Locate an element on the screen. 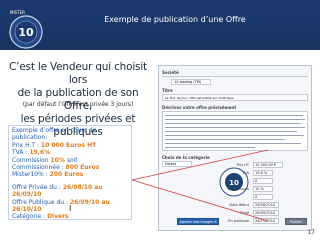  callout-pointer is located at coordinates (200, 185).